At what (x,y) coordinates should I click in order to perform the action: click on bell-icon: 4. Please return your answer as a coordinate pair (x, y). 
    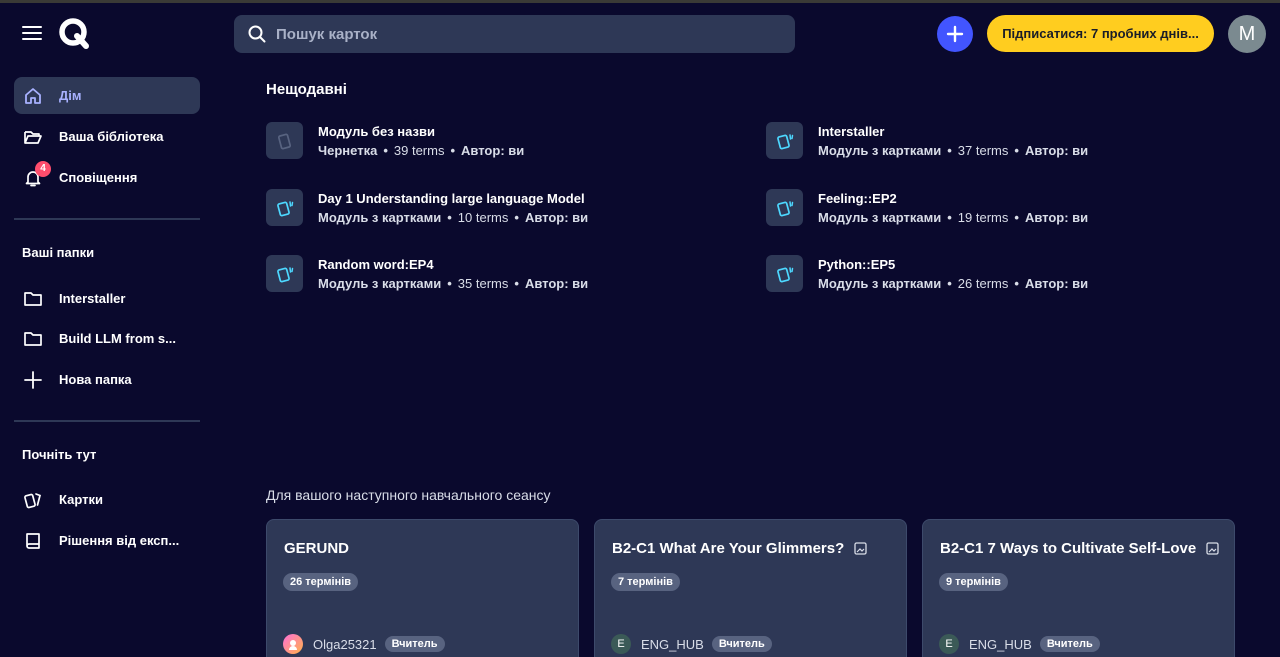
    Looking at the image, I should click on (37, 174).